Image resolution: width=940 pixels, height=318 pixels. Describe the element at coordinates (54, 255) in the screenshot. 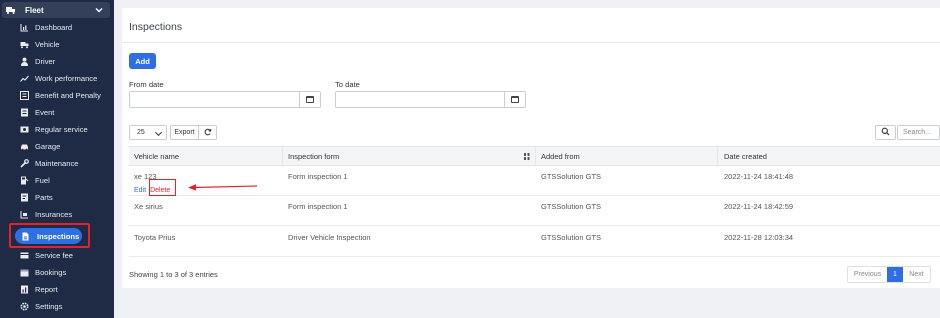

I see `sidebar-item-label: Service fee` at that location.